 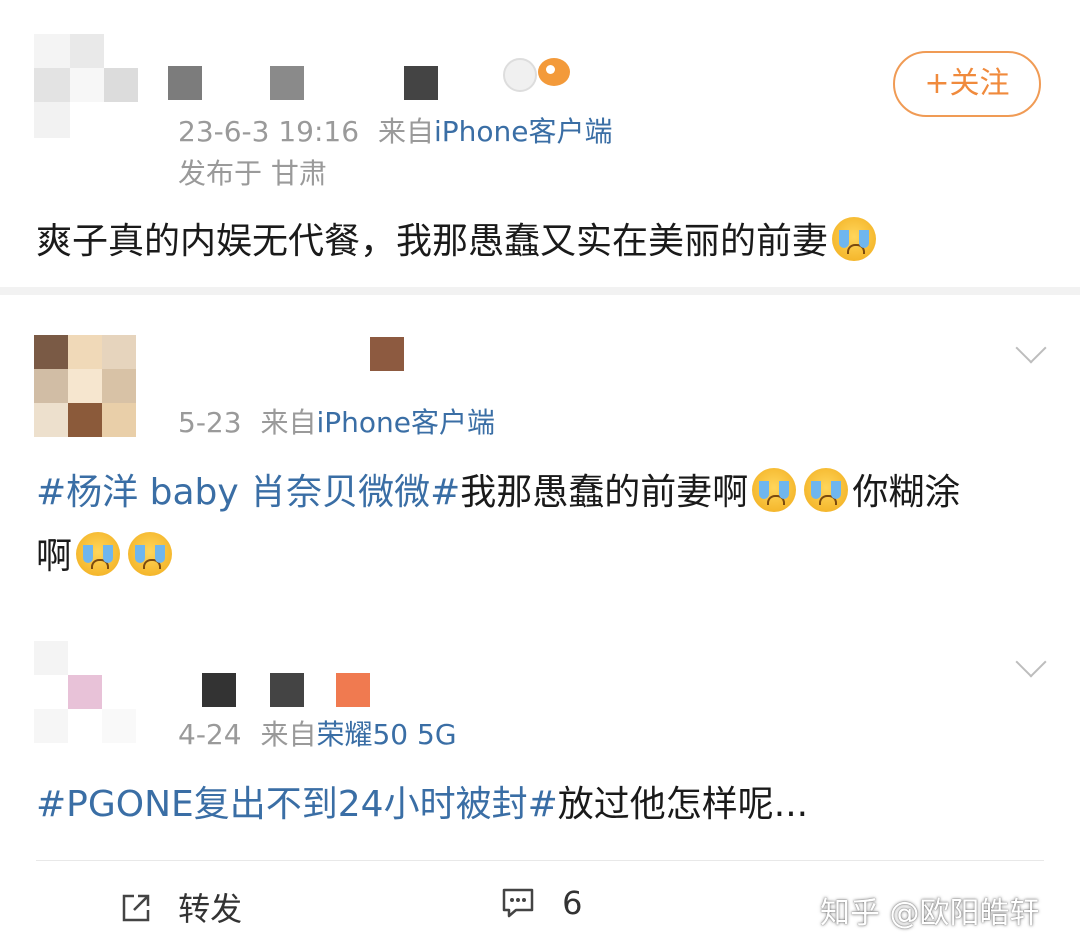 What do you see at coordinates (541, 525) in the screenshot?
I see `post-body: #杨洋 baby 肖奈贝微微#我那愚蠢的前妻啊 你糊涂 啊` at bounding box center [541, 525].